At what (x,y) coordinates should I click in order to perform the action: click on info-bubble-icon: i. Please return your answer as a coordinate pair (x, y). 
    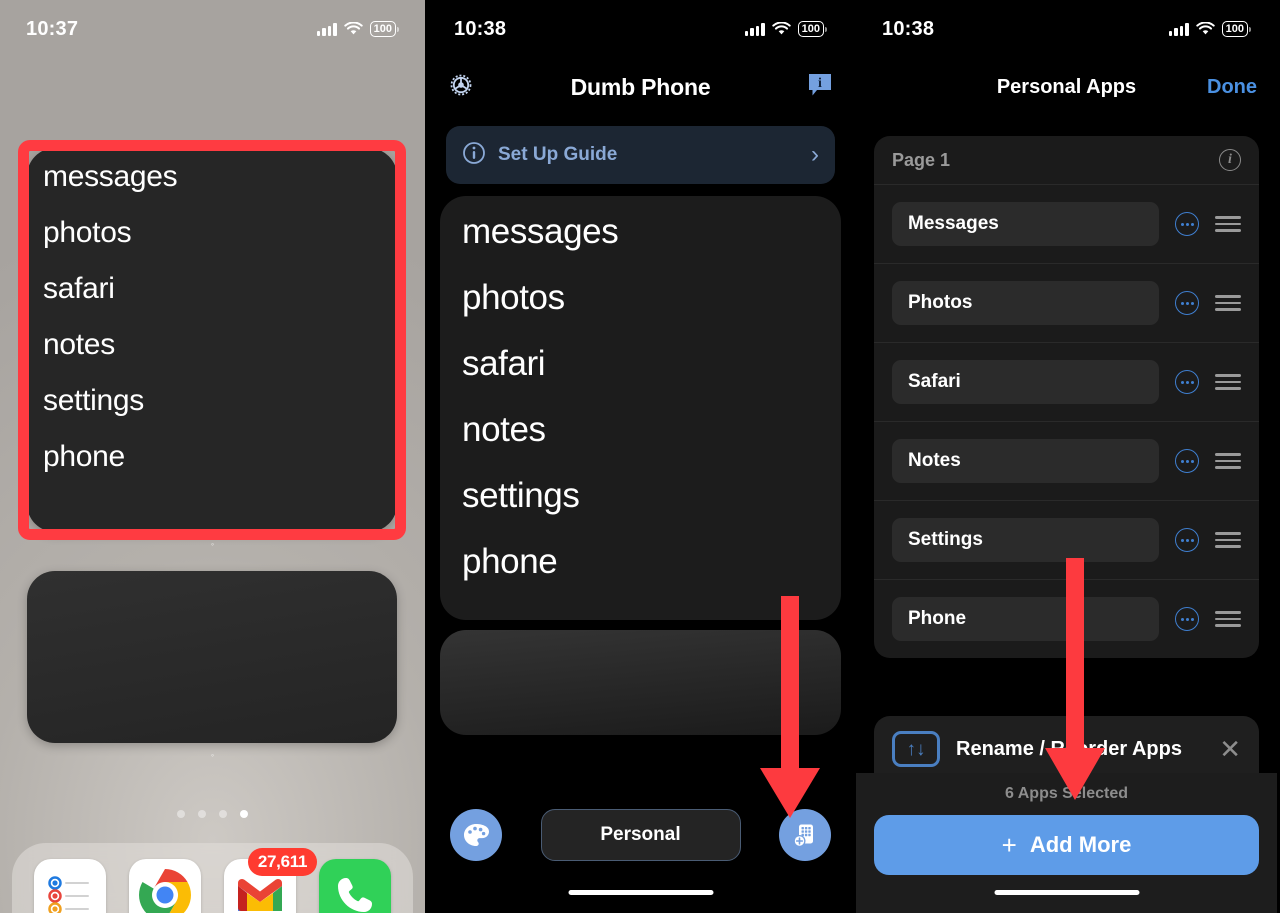
    Looking at the image, I should click on (820, 87).